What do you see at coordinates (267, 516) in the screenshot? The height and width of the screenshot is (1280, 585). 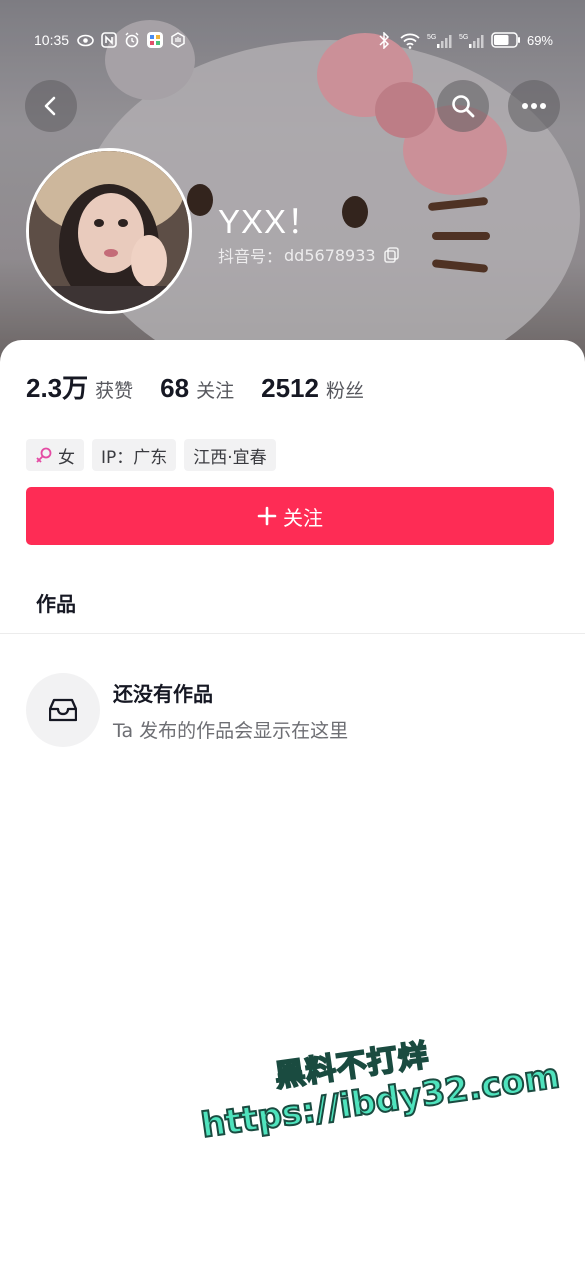 I see `plus-icon` at bounding box center [267, 516].